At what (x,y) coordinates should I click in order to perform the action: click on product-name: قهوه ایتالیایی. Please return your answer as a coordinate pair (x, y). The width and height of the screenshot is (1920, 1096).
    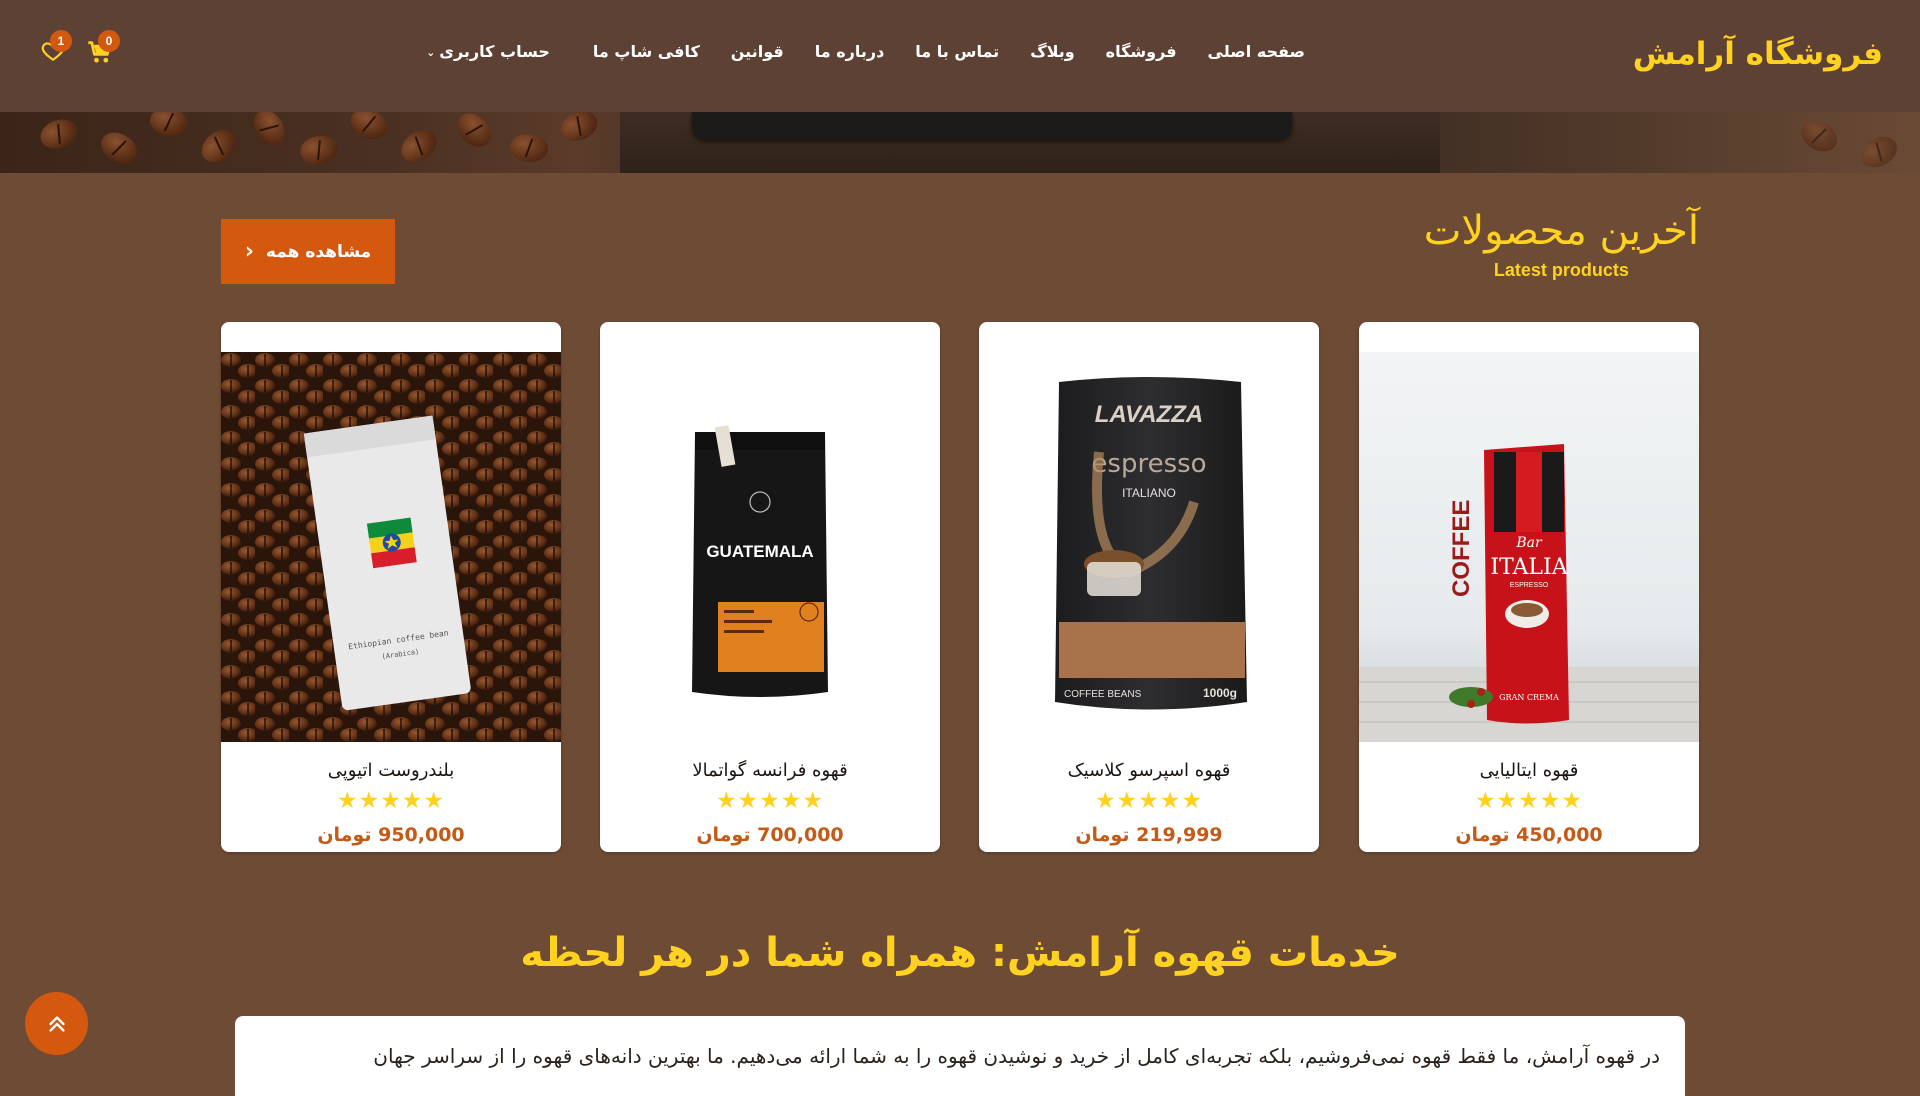
    Looking at the image, I should click on (1529, 770).